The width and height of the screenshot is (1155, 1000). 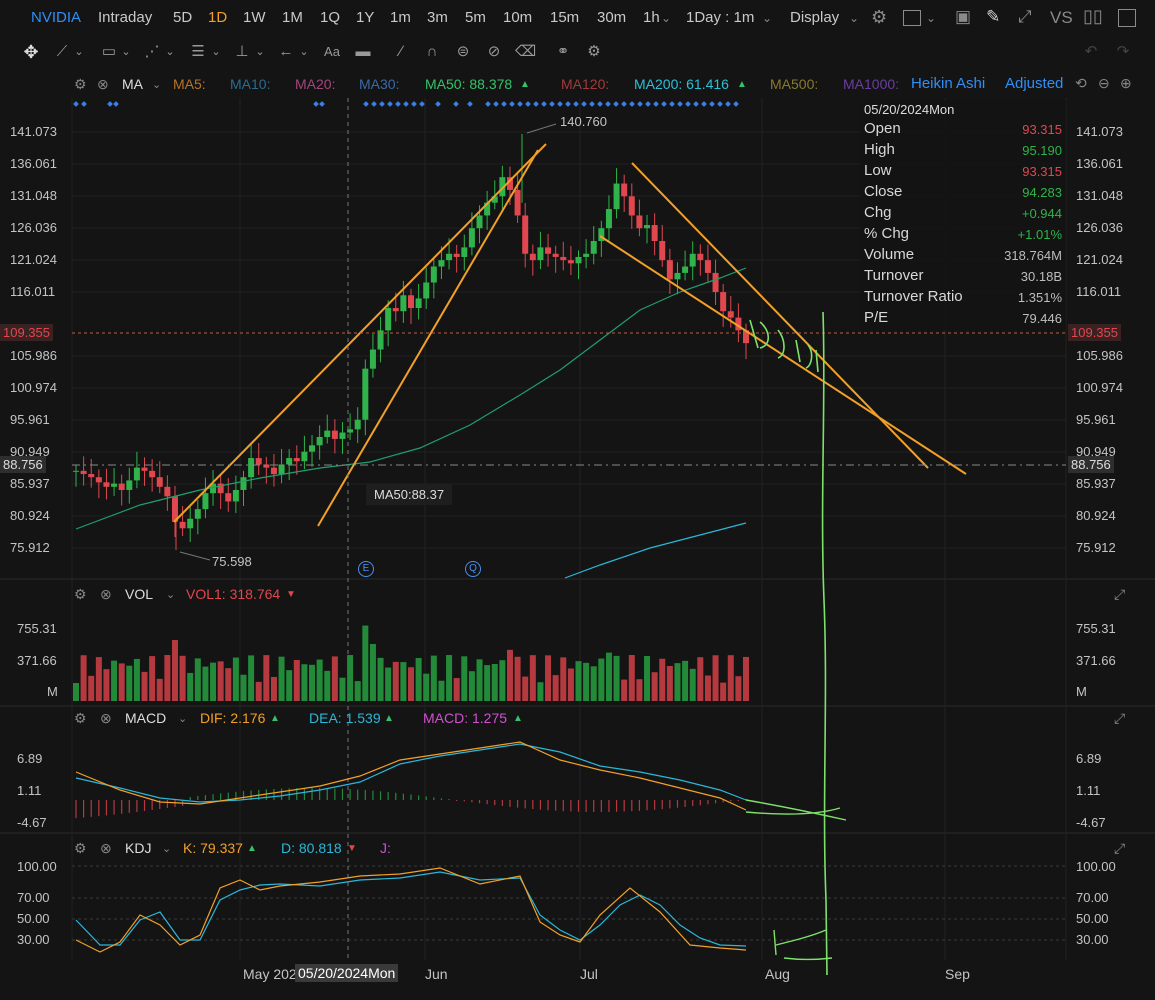 What do you see at coordinates (585, 84) in the screenshot?
I see `ma120-label: MA120:` at bounding box center [585, 84].